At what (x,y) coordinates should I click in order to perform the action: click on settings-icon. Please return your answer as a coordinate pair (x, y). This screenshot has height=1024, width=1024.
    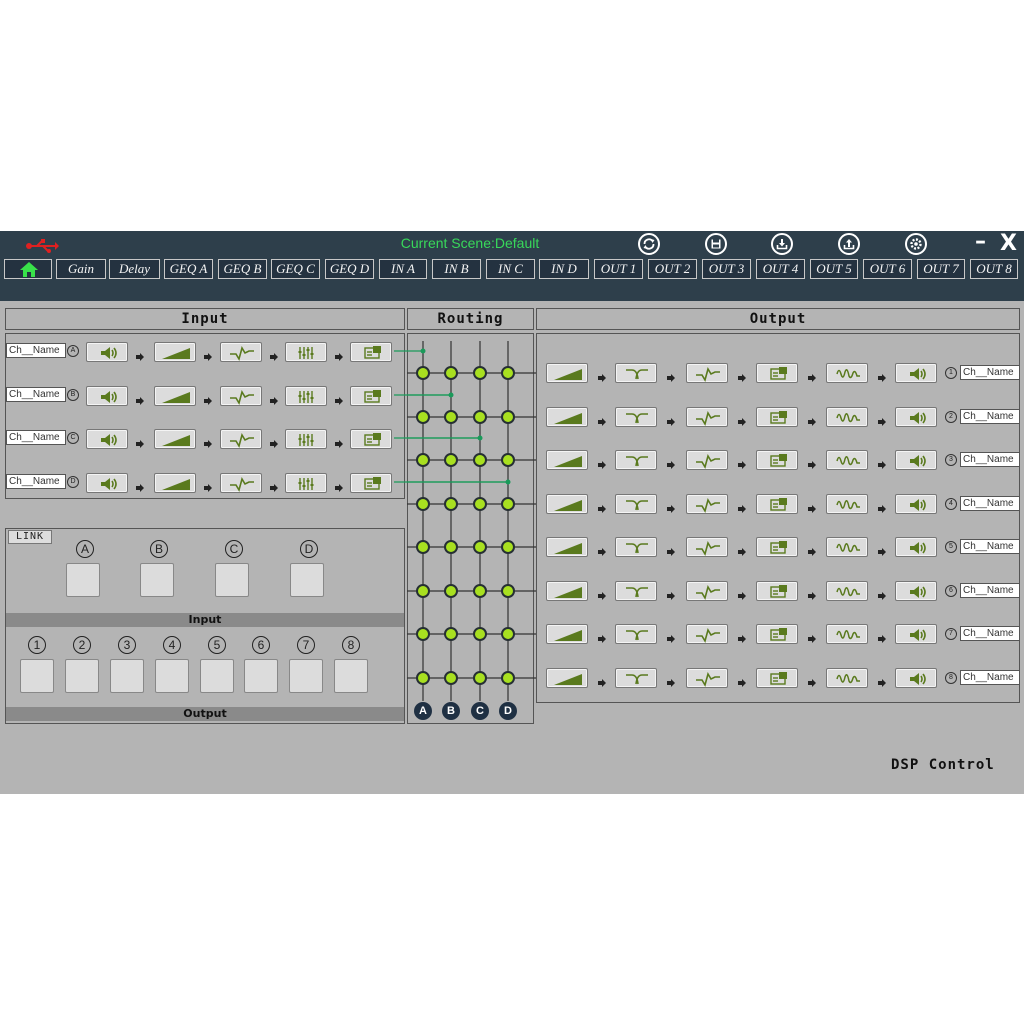
    Looking at the image, I should click on (916, 244).